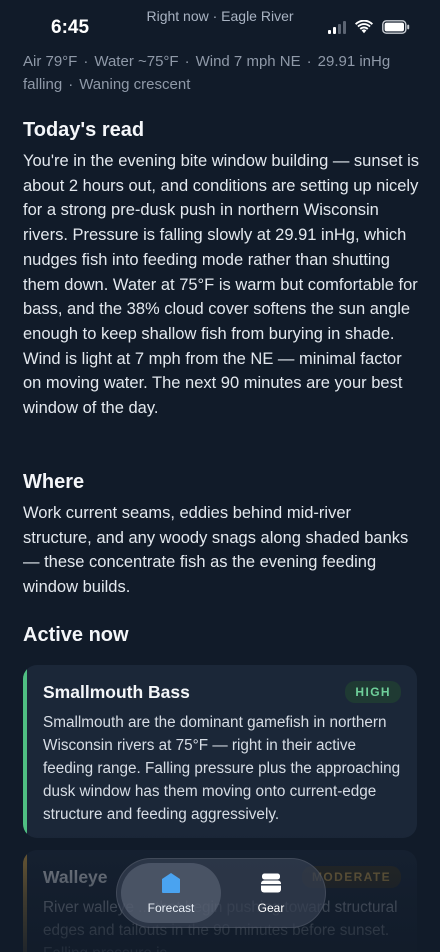 The height and width of the screenshot is (952, 440). I want to click on activity-badge: HIGH, so click(373, 692).